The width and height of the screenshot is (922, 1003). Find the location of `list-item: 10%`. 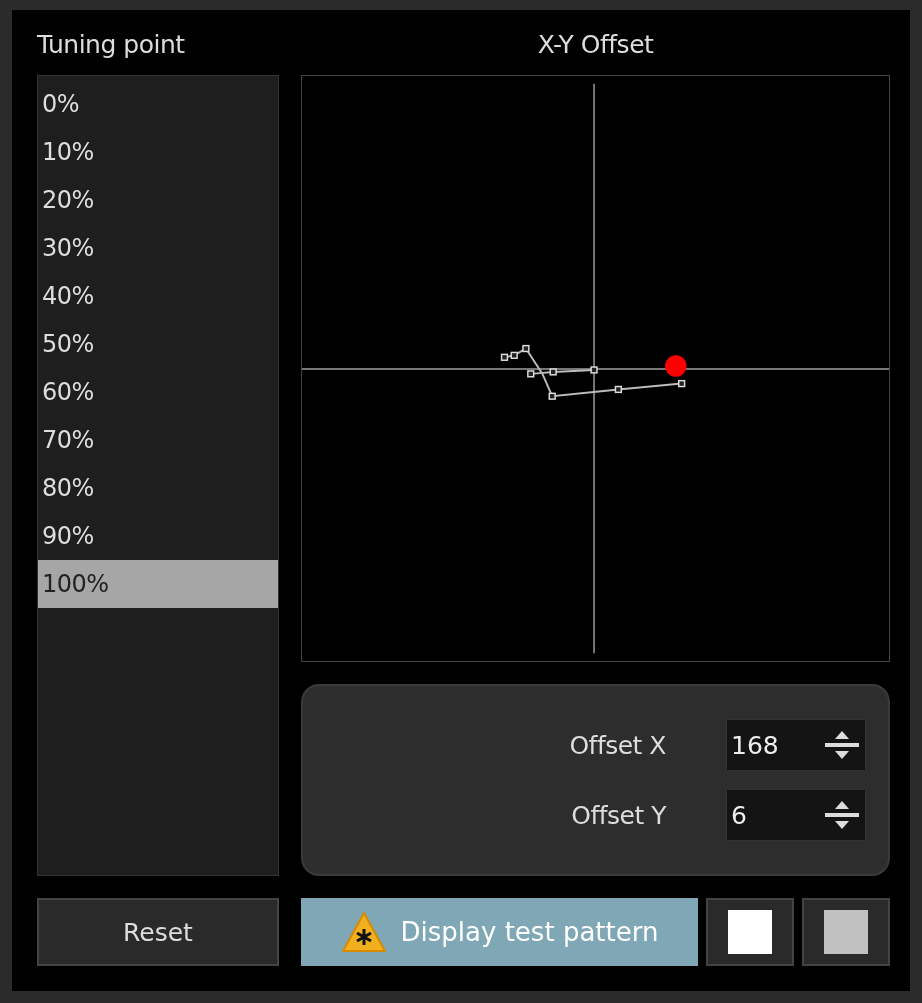

list-item: 10% is located at coordinates (158, 152).